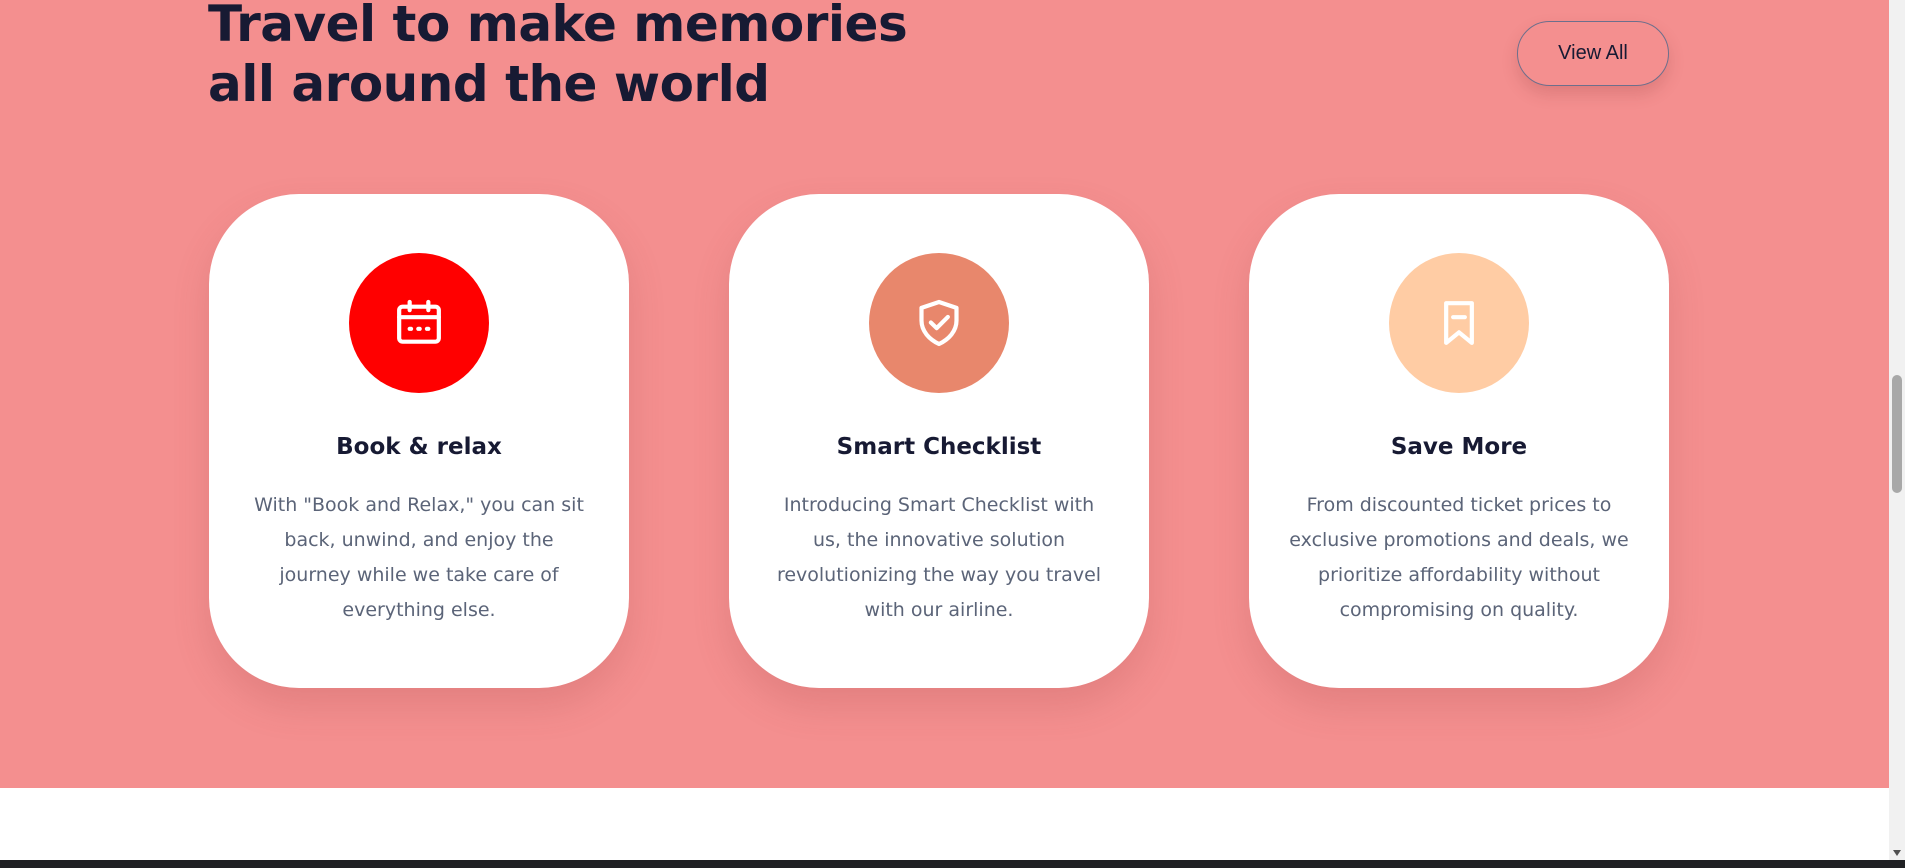 This screenshot has width=1905, height=868. Describe the element at coordinates (1593, 53) in the screenshot. I see `view-all-button: View All` at that location.